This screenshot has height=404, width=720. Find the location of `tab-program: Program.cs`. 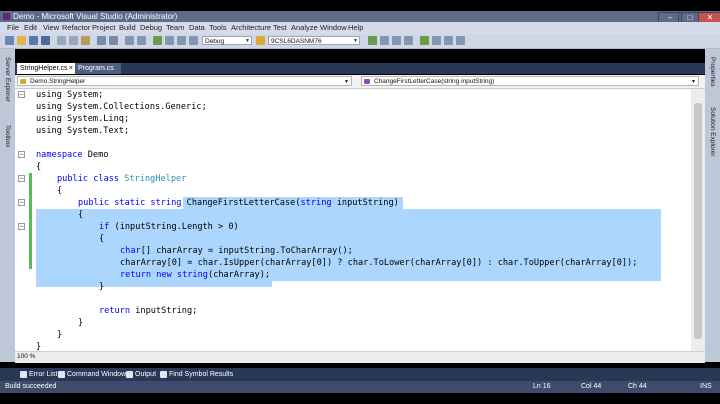

tab-program: Program.cs is located at coordinates (98, 68).